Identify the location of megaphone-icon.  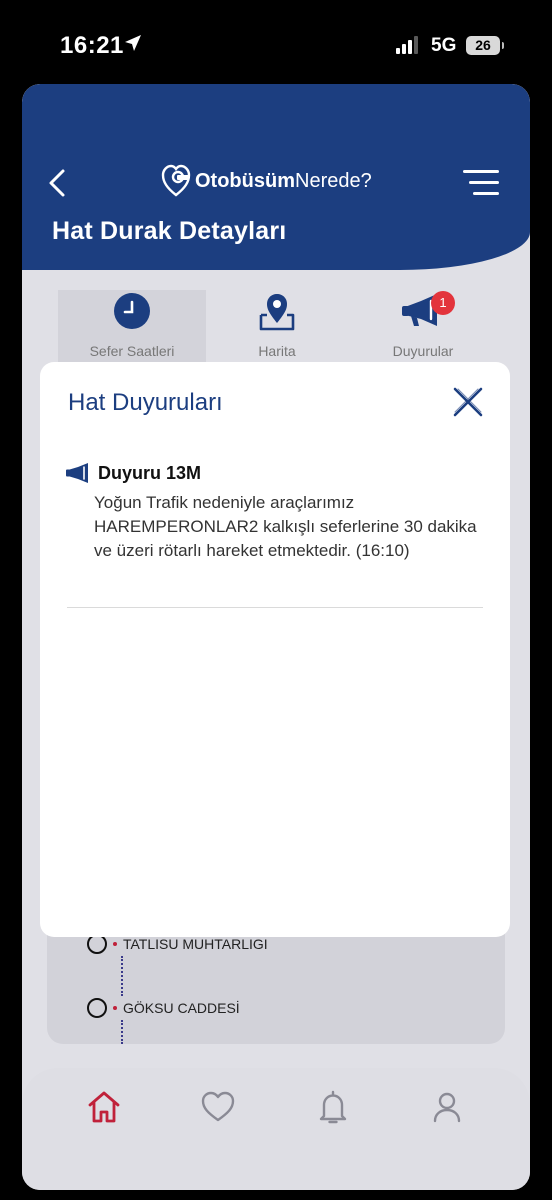
(77, 473).